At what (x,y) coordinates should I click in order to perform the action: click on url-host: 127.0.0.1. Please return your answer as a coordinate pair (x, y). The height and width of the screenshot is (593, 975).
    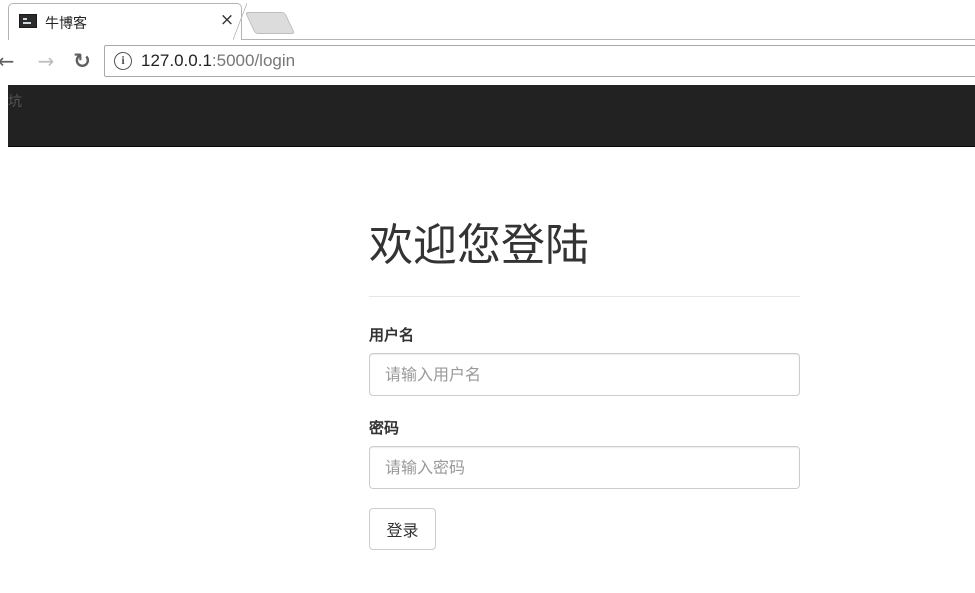
    Looking at the image, I should click on (176, 60).